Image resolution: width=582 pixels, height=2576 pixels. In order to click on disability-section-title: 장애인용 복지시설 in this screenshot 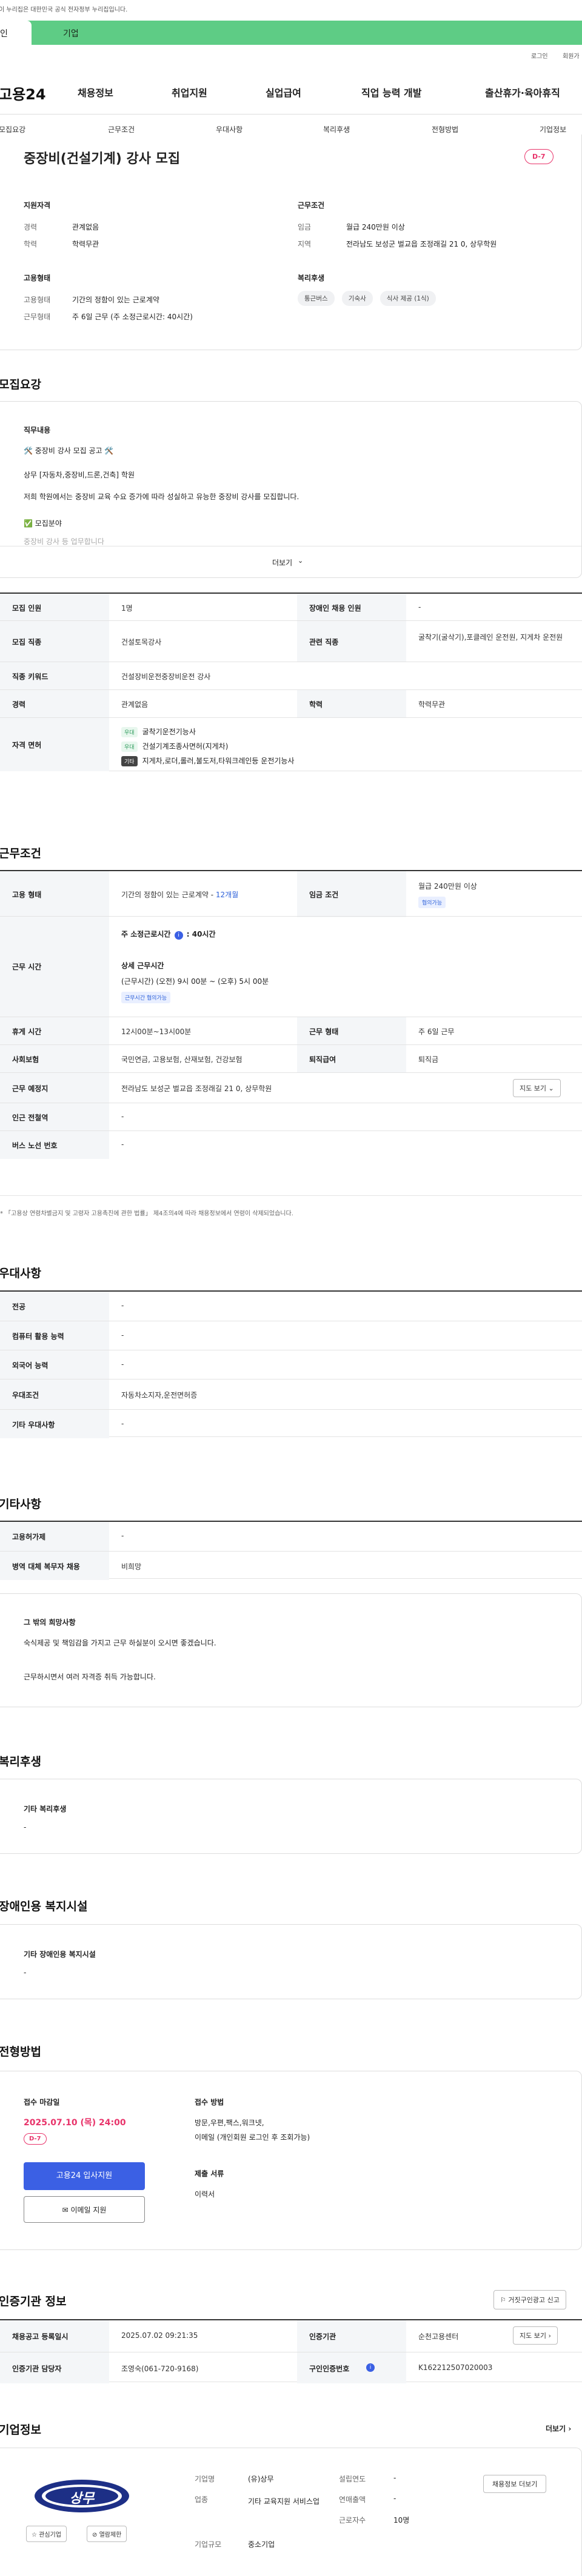, I will do `click(44, 1906)`.